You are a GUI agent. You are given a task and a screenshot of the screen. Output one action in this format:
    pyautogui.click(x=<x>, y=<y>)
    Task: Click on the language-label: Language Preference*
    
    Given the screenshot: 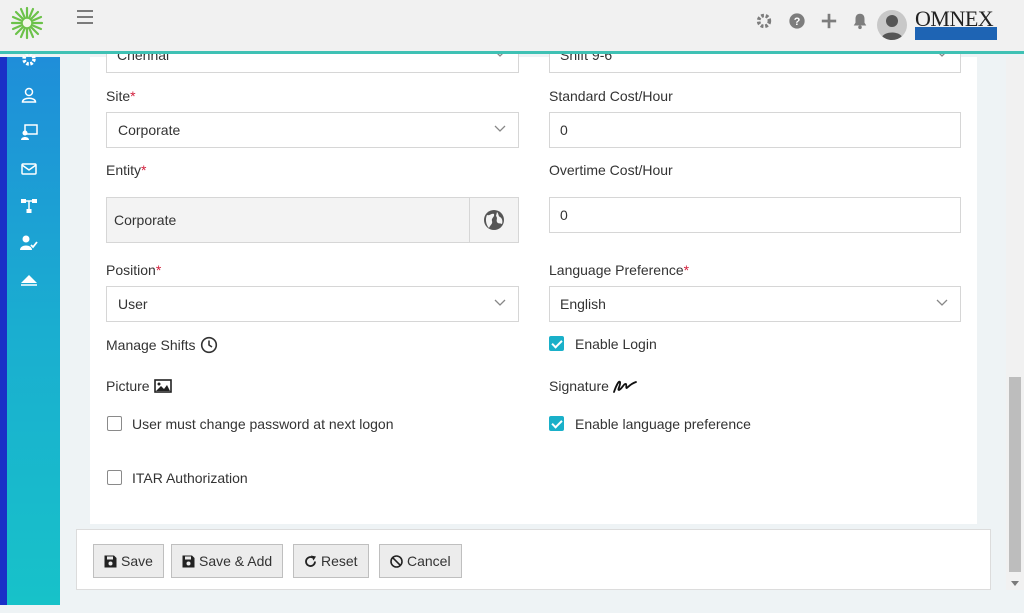 What is the action you would take?
    pyautogui.click(x=619, y=270)
    